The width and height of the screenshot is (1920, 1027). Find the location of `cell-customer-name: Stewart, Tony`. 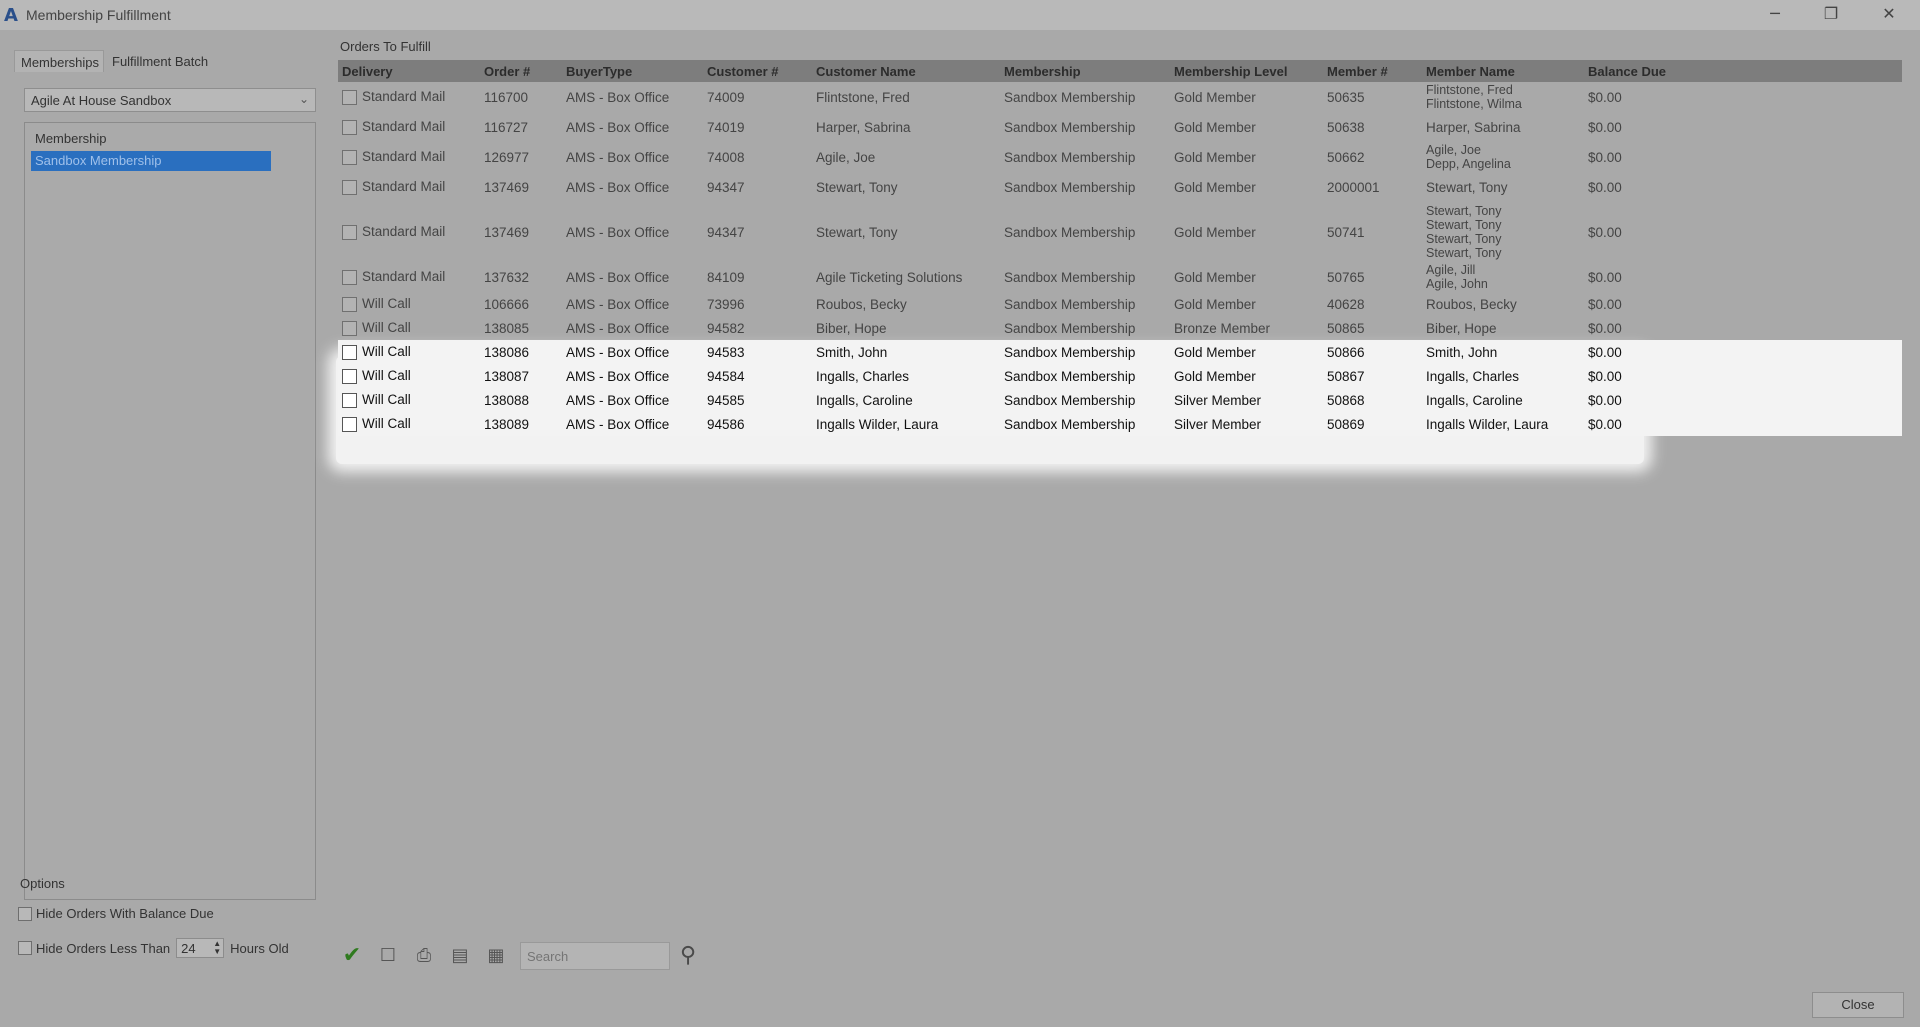

cell-customer-name: Stewart, Tony is located at coordinates (857, 187).